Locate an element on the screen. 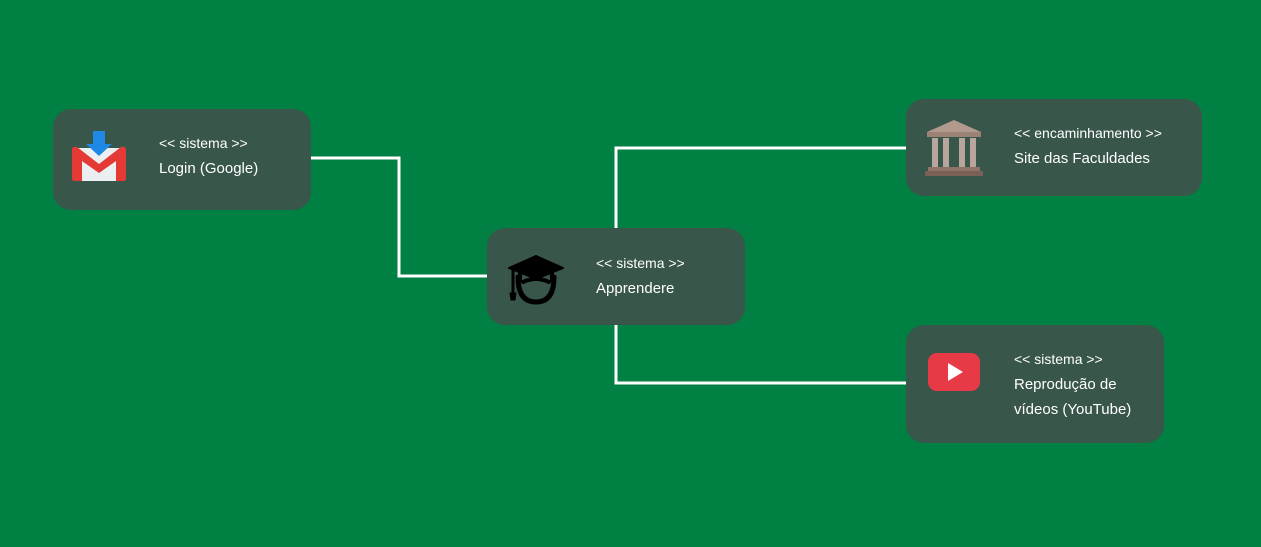  institution-icon is located at coordinates (954, 147).